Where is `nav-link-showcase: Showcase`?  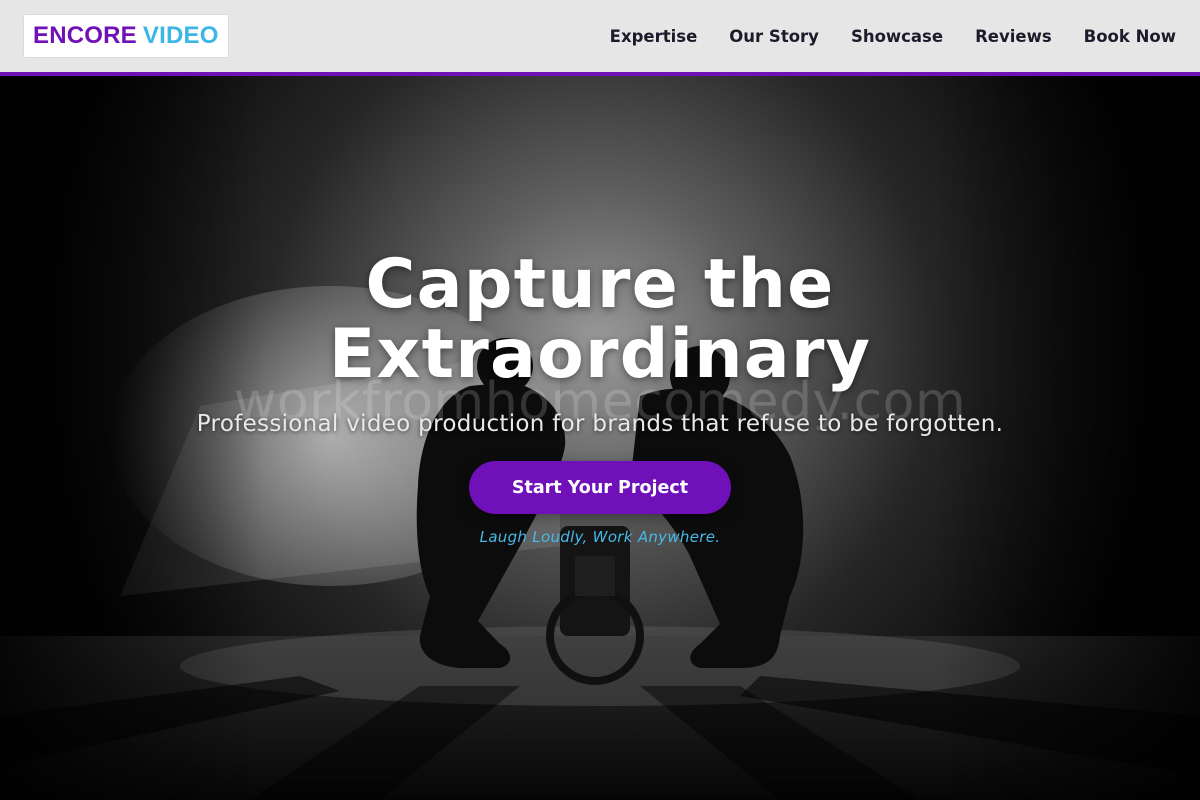
nav-link-showcase: Showcase is located at coordinates (897, 36).